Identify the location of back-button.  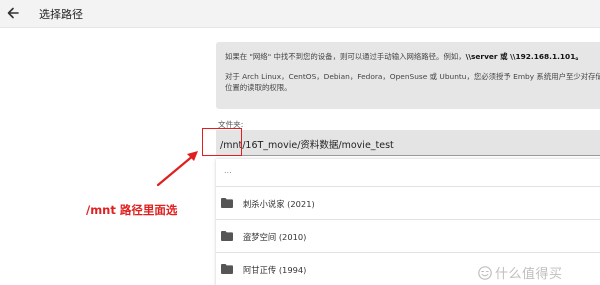
(13, 13).